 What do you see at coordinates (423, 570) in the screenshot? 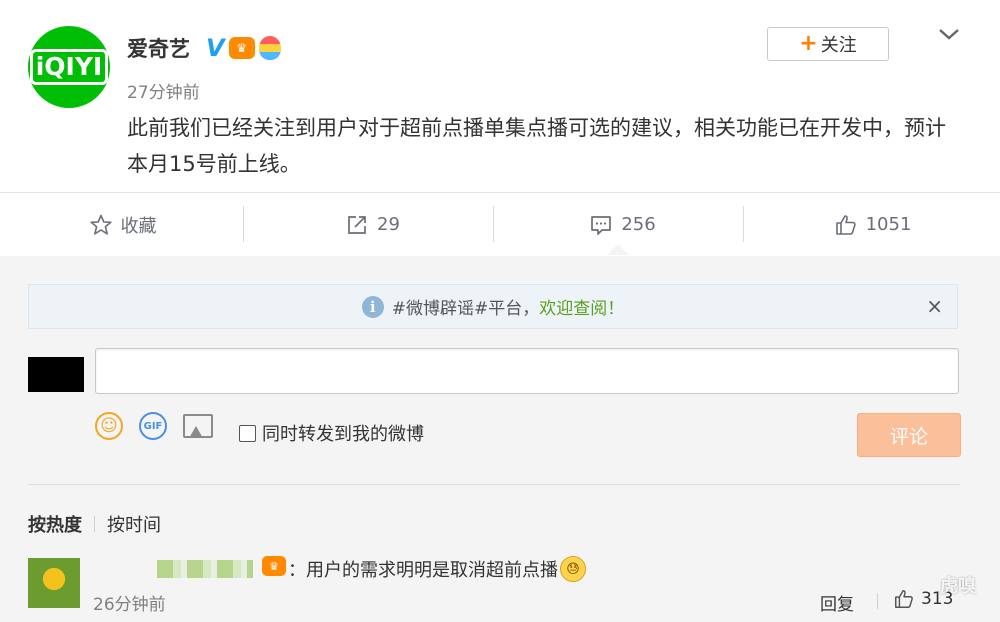
I see `comment-text: ：用户的需求明明是取消超前点播` at bounding box center [423, 570].